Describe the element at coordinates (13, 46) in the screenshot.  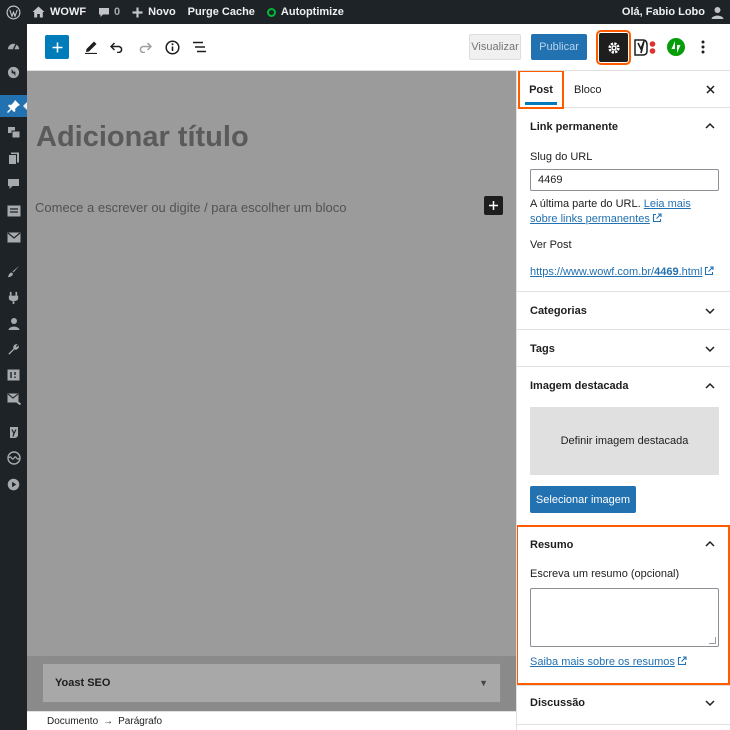
I see `dashboard-icon` at that location.